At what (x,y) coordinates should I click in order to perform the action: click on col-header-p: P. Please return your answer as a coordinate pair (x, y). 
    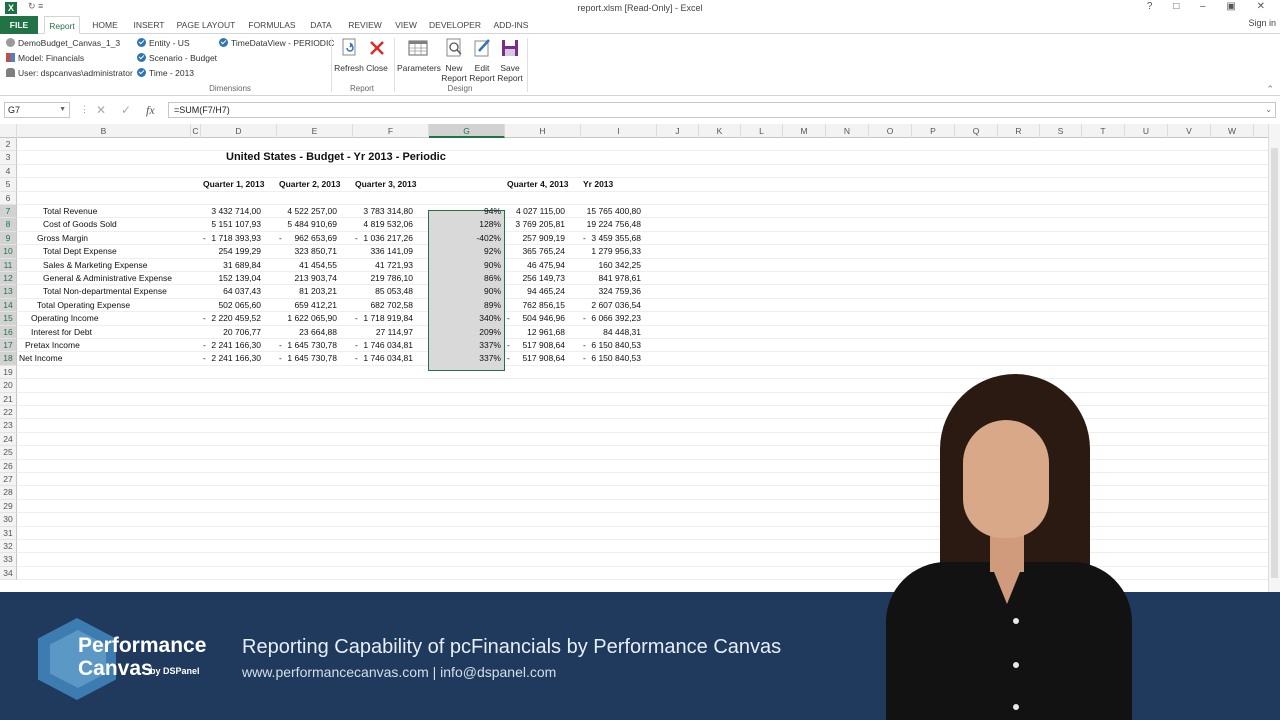
    Looking at the image, I should click on (933, 131).